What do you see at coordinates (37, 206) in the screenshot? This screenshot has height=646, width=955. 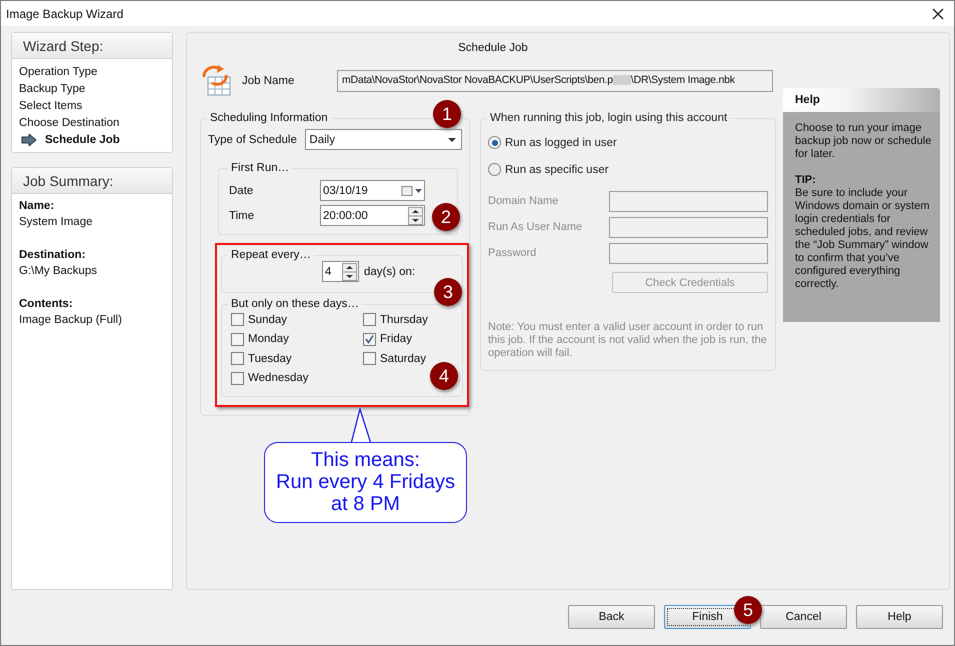 I see `summary-label: Name:` at bounding box center [37, 206].